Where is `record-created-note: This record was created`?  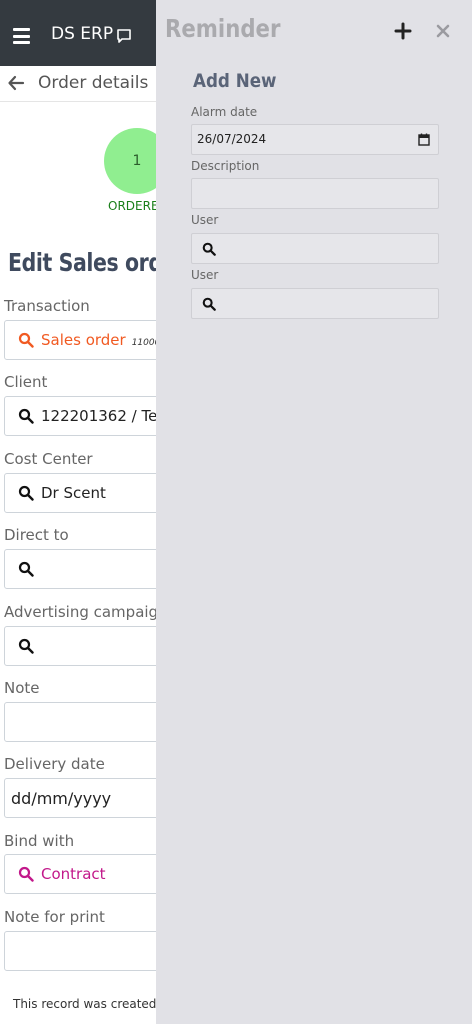 record-created-note: This record was created is located at coordinates (85, 1004).